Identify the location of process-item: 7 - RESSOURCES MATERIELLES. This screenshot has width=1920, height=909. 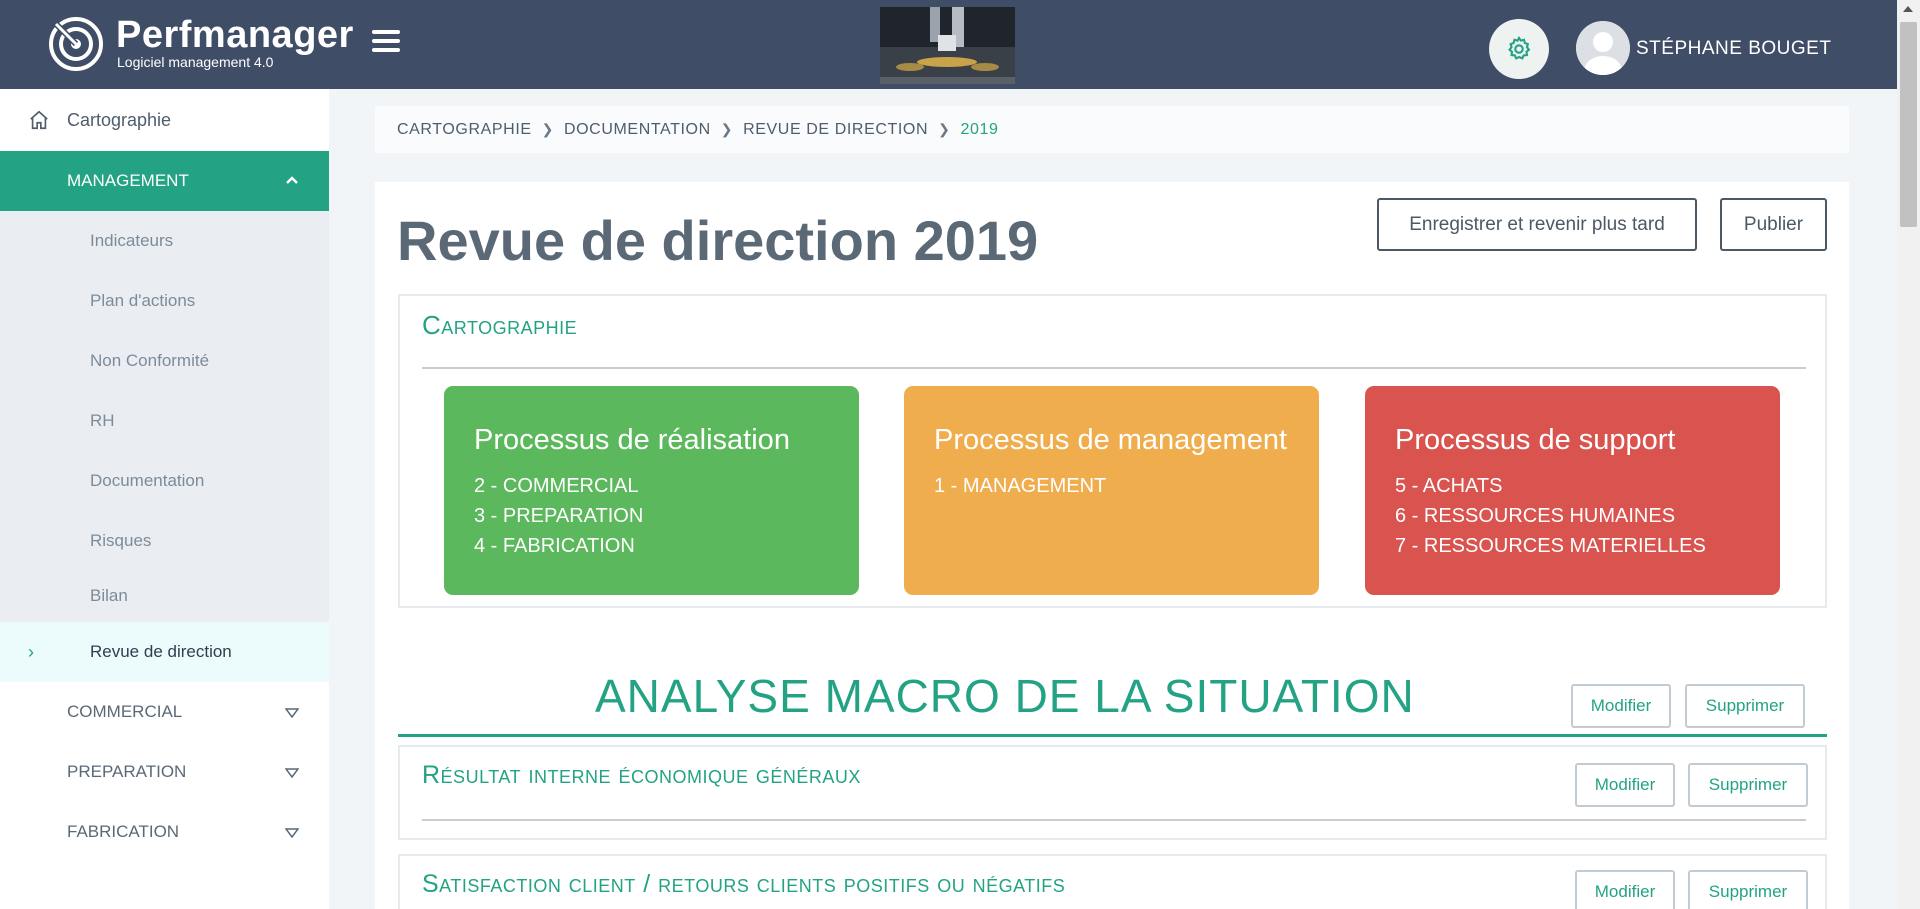
(1572, 546).